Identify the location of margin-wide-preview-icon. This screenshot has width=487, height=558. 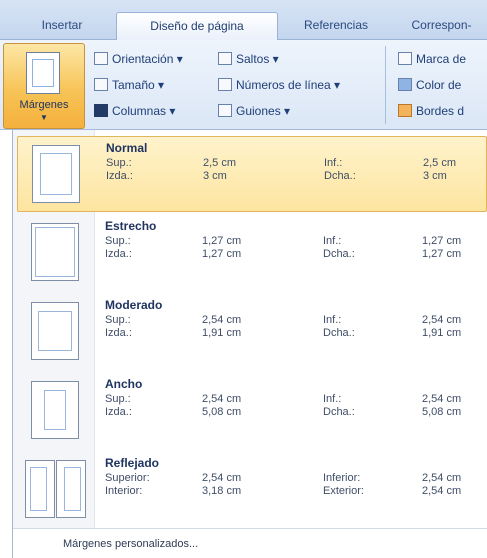
(55, 410).